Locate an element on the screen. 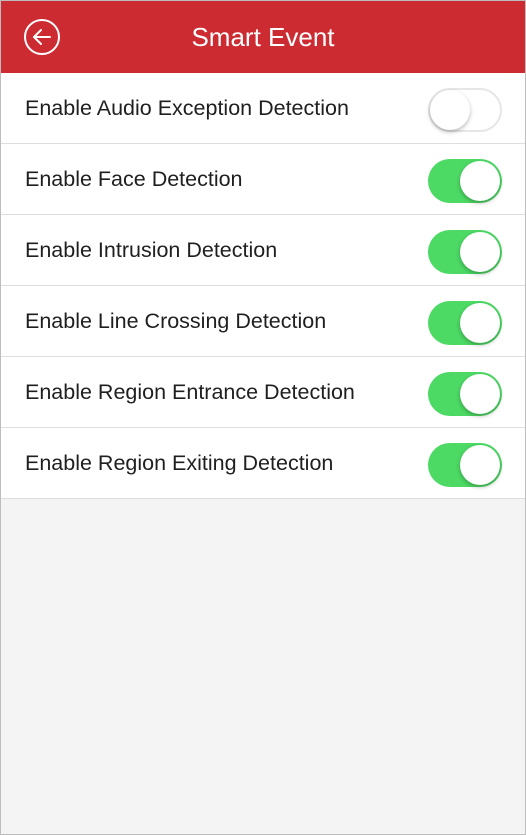  setting-label: Enable Region Exiting Detection is located at coordinates (179, 463).